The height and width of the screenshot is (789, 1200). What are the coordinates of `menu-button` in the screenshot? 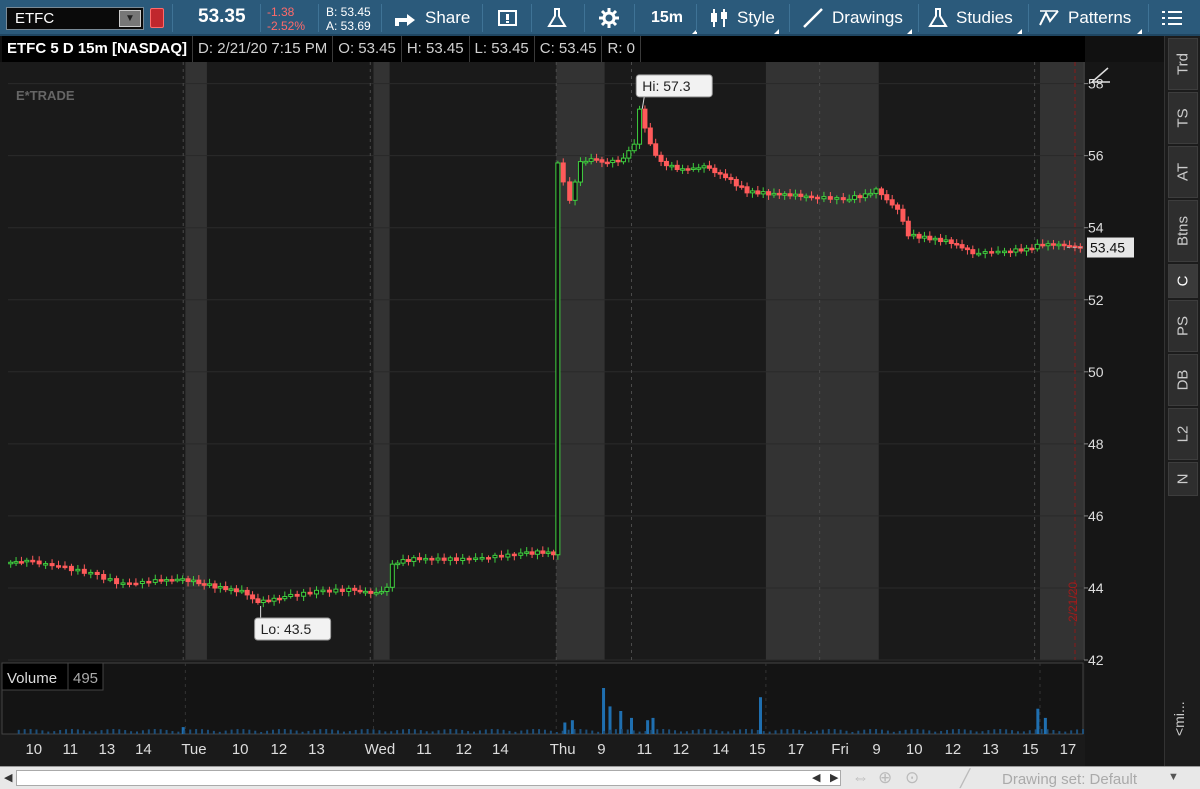 It's located at (1176, 18).